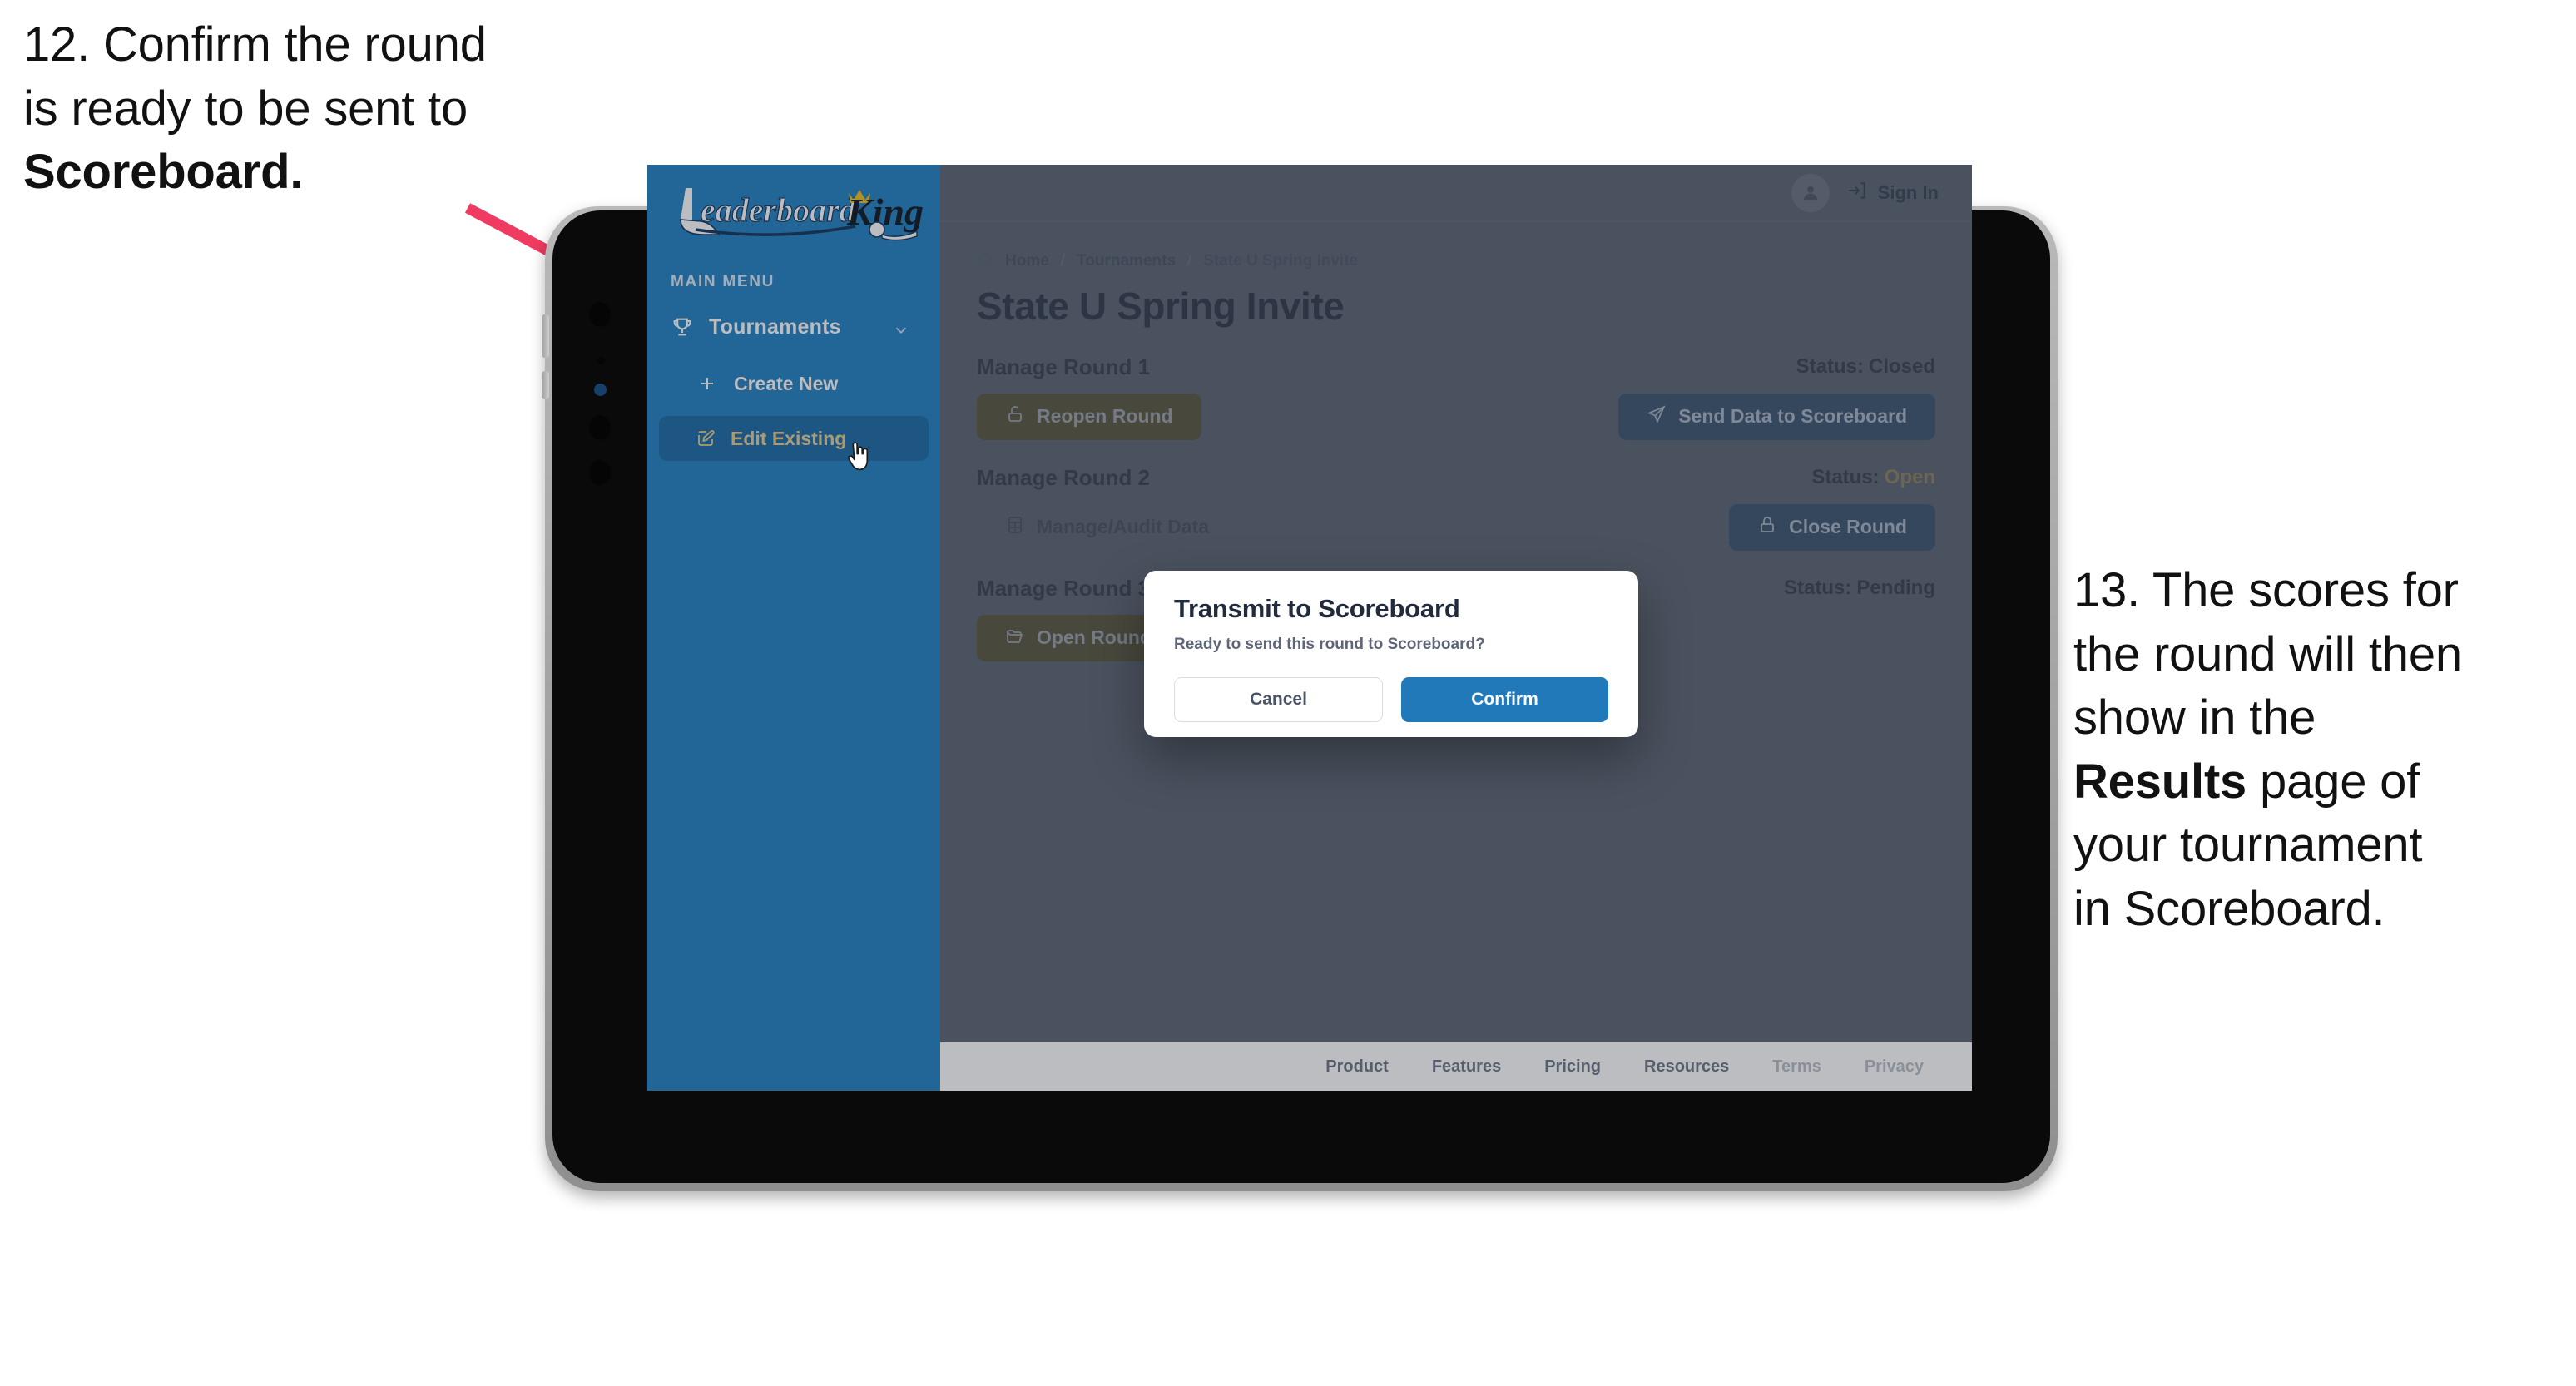 Image resolution: width=2576 pixels, height=1386 pixels. I want to click on annotation-right-line2: the round will then, so click(2267, 653).